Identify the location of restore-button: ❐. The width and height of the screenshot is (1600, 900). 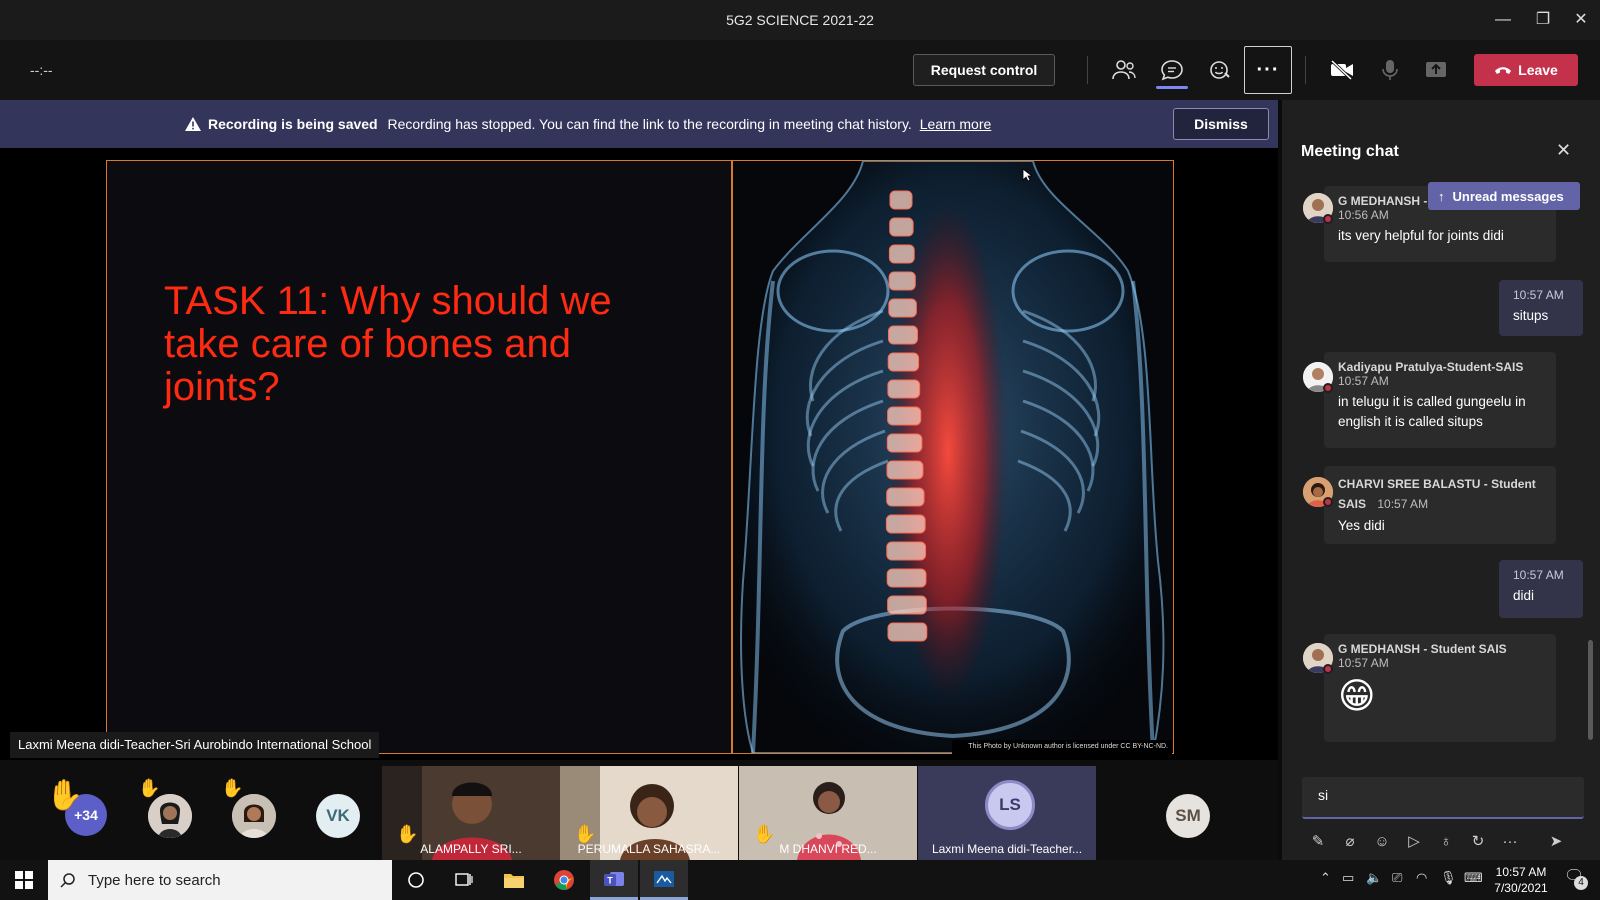
(1543, 20).